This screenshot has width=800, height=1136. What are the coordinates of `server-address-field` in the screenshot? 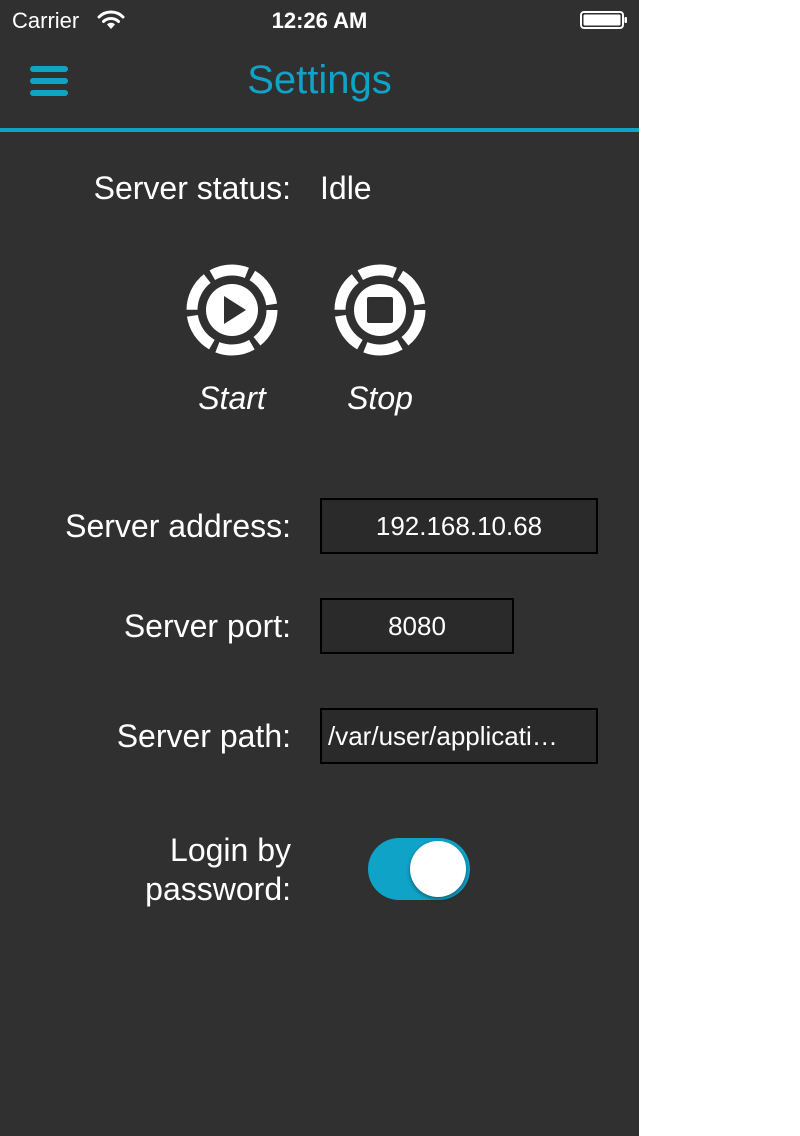 It's located at (459, 526).